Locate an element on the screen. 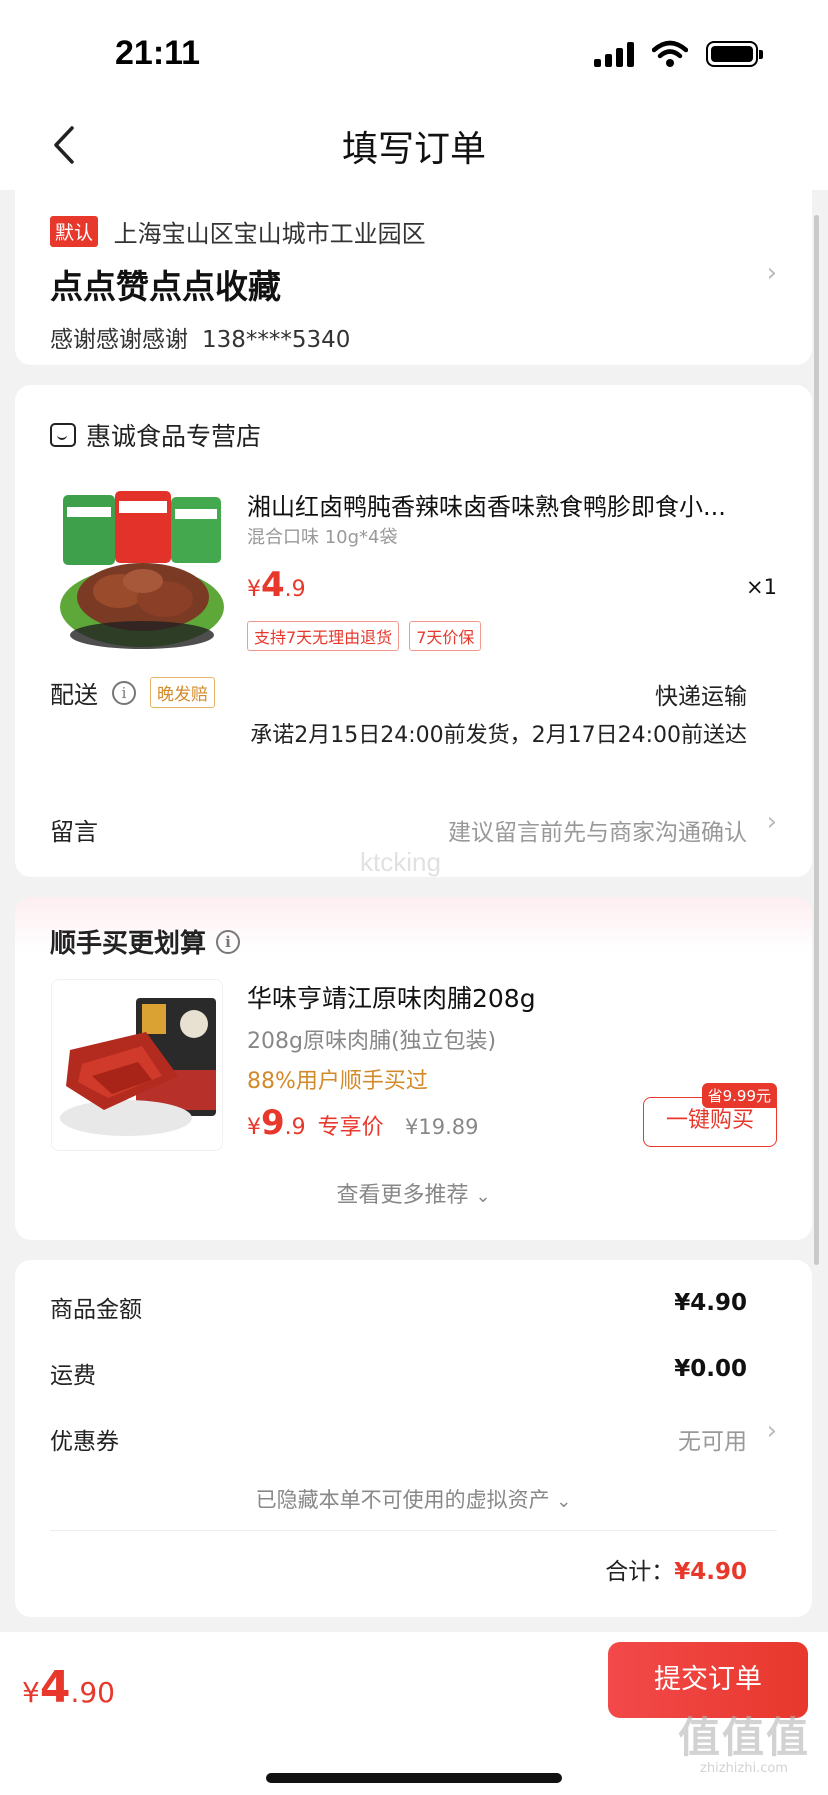 This screenshot has height=1795, width=828. product-spec: 混合口味 10g*4袋 is located at coordinates (322, 537).